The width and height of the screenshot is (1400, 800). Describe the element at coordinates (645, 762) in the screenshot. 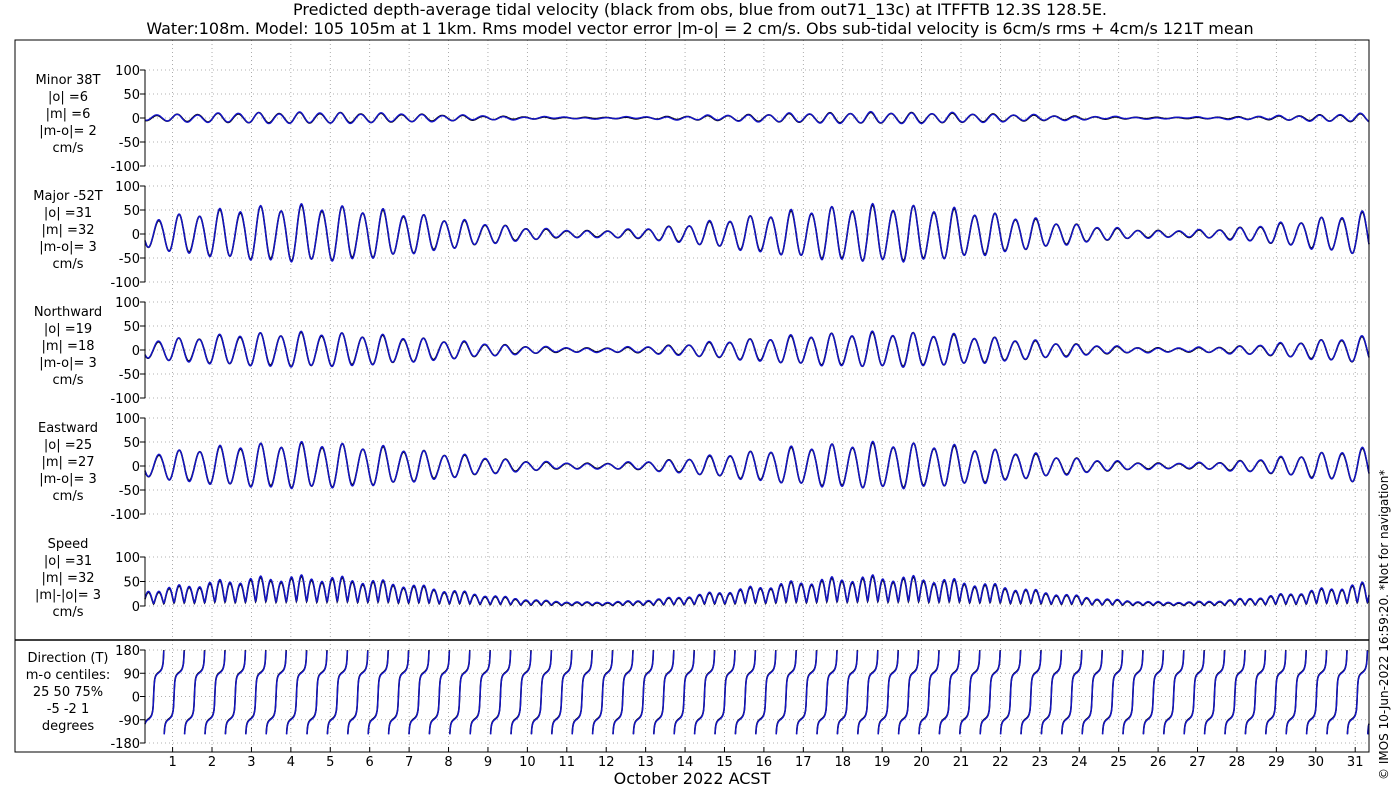

I see `x-tick-label: 13` at that location.